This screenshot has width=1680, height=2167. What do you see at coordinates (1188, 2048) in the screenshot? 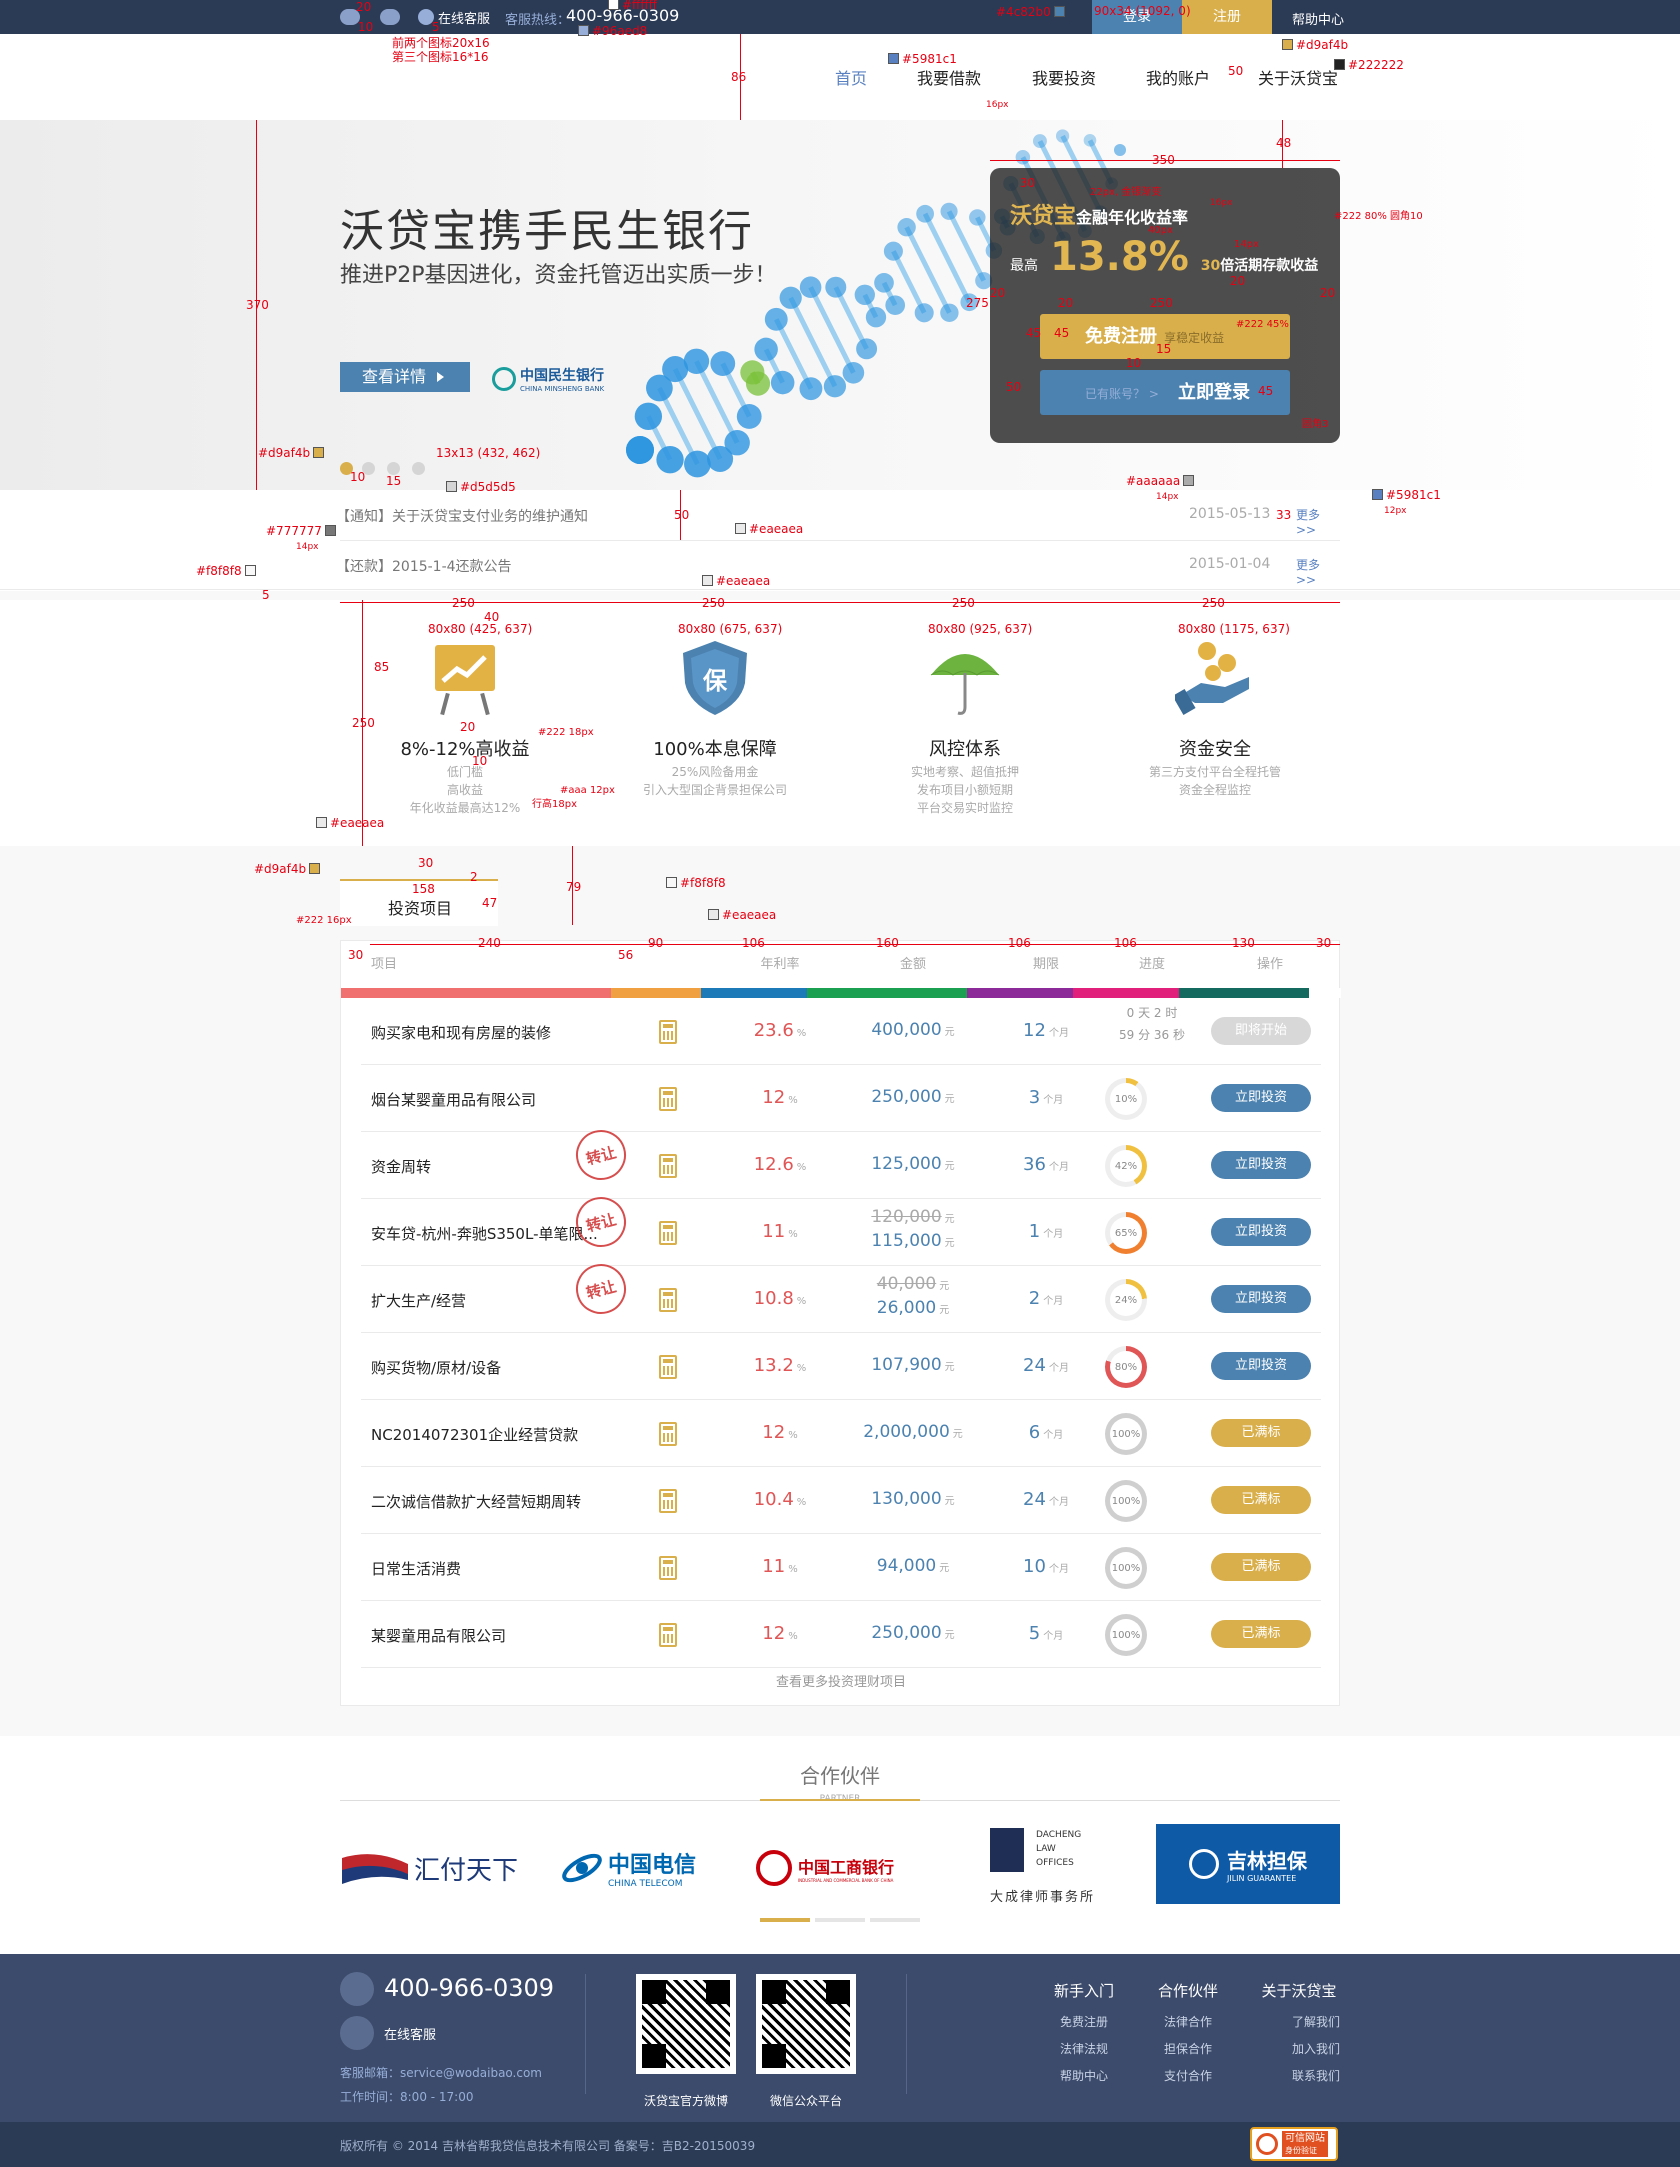
I see `footer-link: 担保合作` at bounding box center [1188, 2048].